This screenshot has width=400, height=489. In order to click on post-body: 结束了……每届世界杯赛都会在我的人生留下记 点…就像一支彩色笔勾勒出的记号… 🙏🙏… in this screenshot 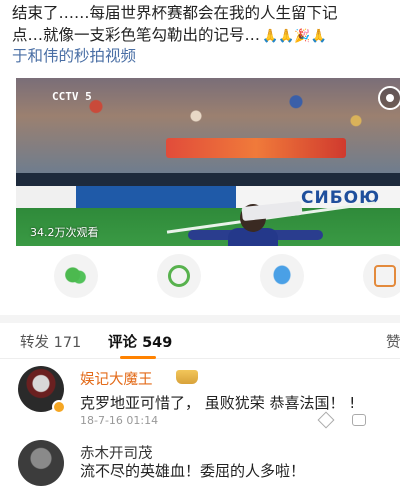, I will do `click(206, 24)`.